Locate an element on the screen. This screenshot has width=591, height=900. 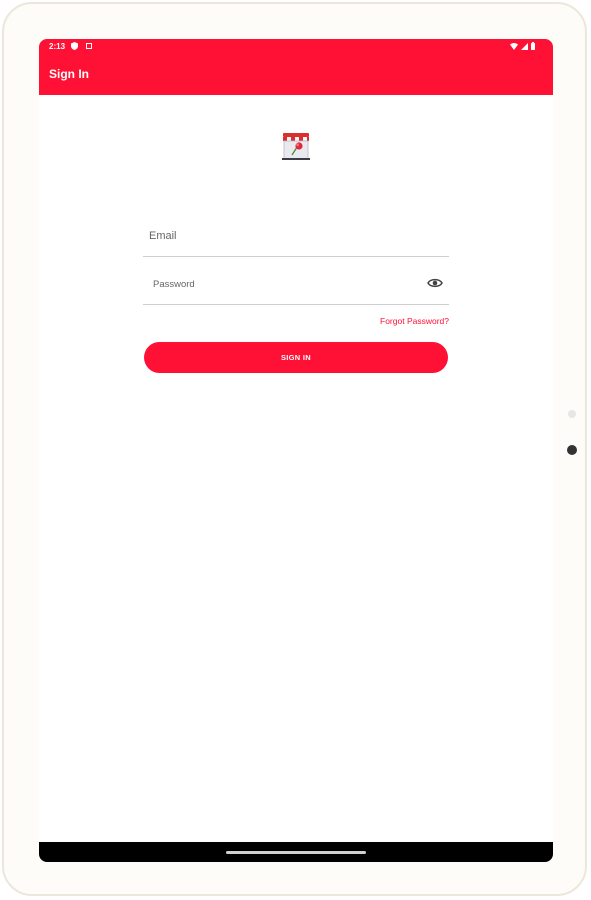
forgot-password-link: Forgot Password? is located at coordinates (414, 321).